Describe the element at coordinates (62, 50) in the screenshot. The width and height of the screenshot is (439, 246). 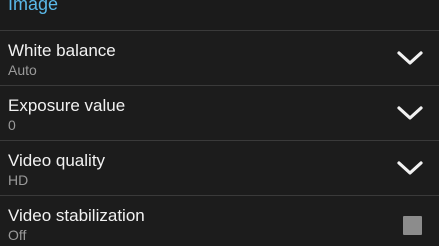
I see `setting-title: White balance` at that location.